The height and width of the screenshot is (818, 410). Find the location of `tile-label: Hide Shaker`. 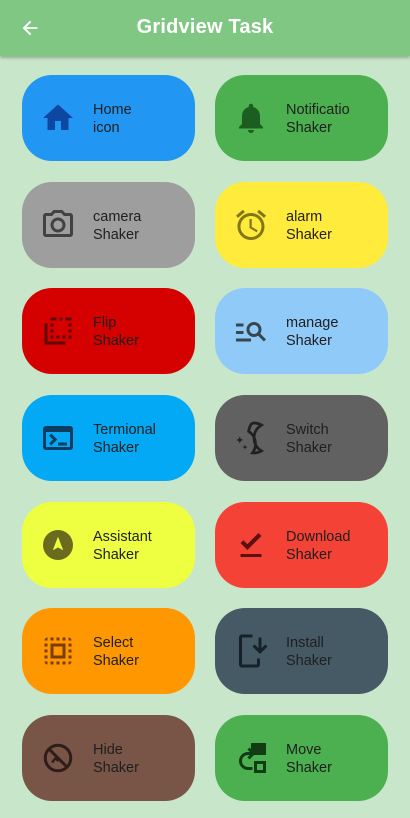

tile-label: Hide Shaker is located at coordinates (116, 759).